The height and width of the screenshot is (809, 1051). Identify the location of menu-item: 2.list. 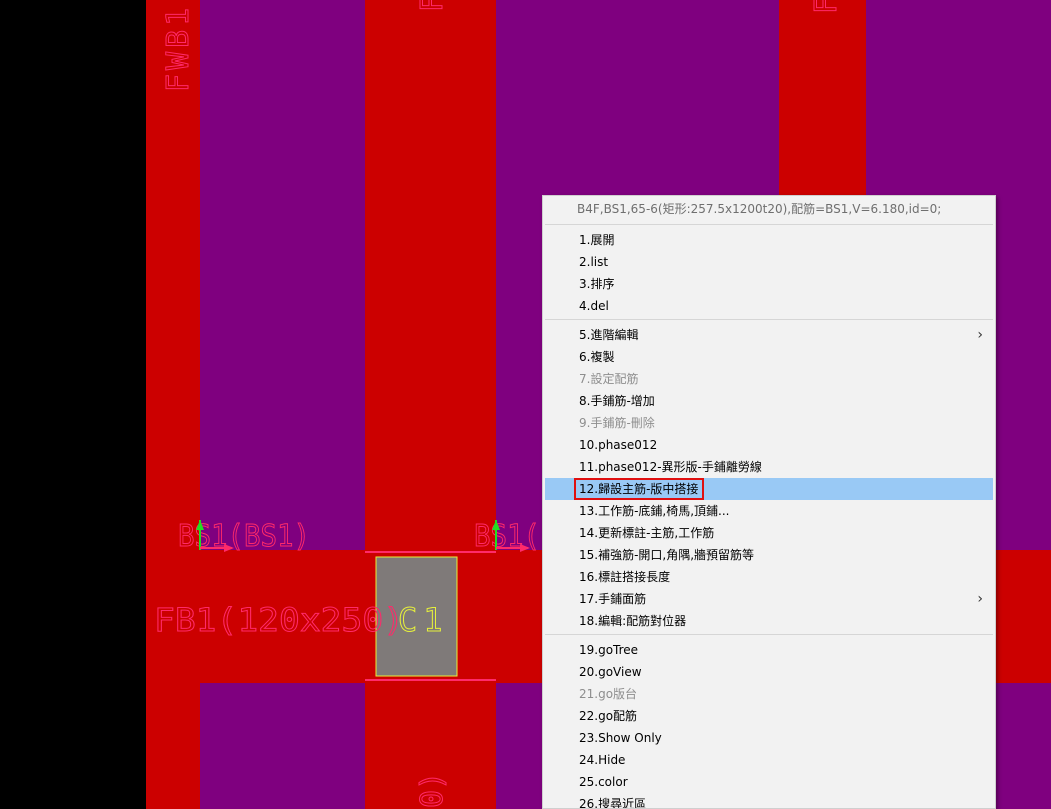
(769, 262).